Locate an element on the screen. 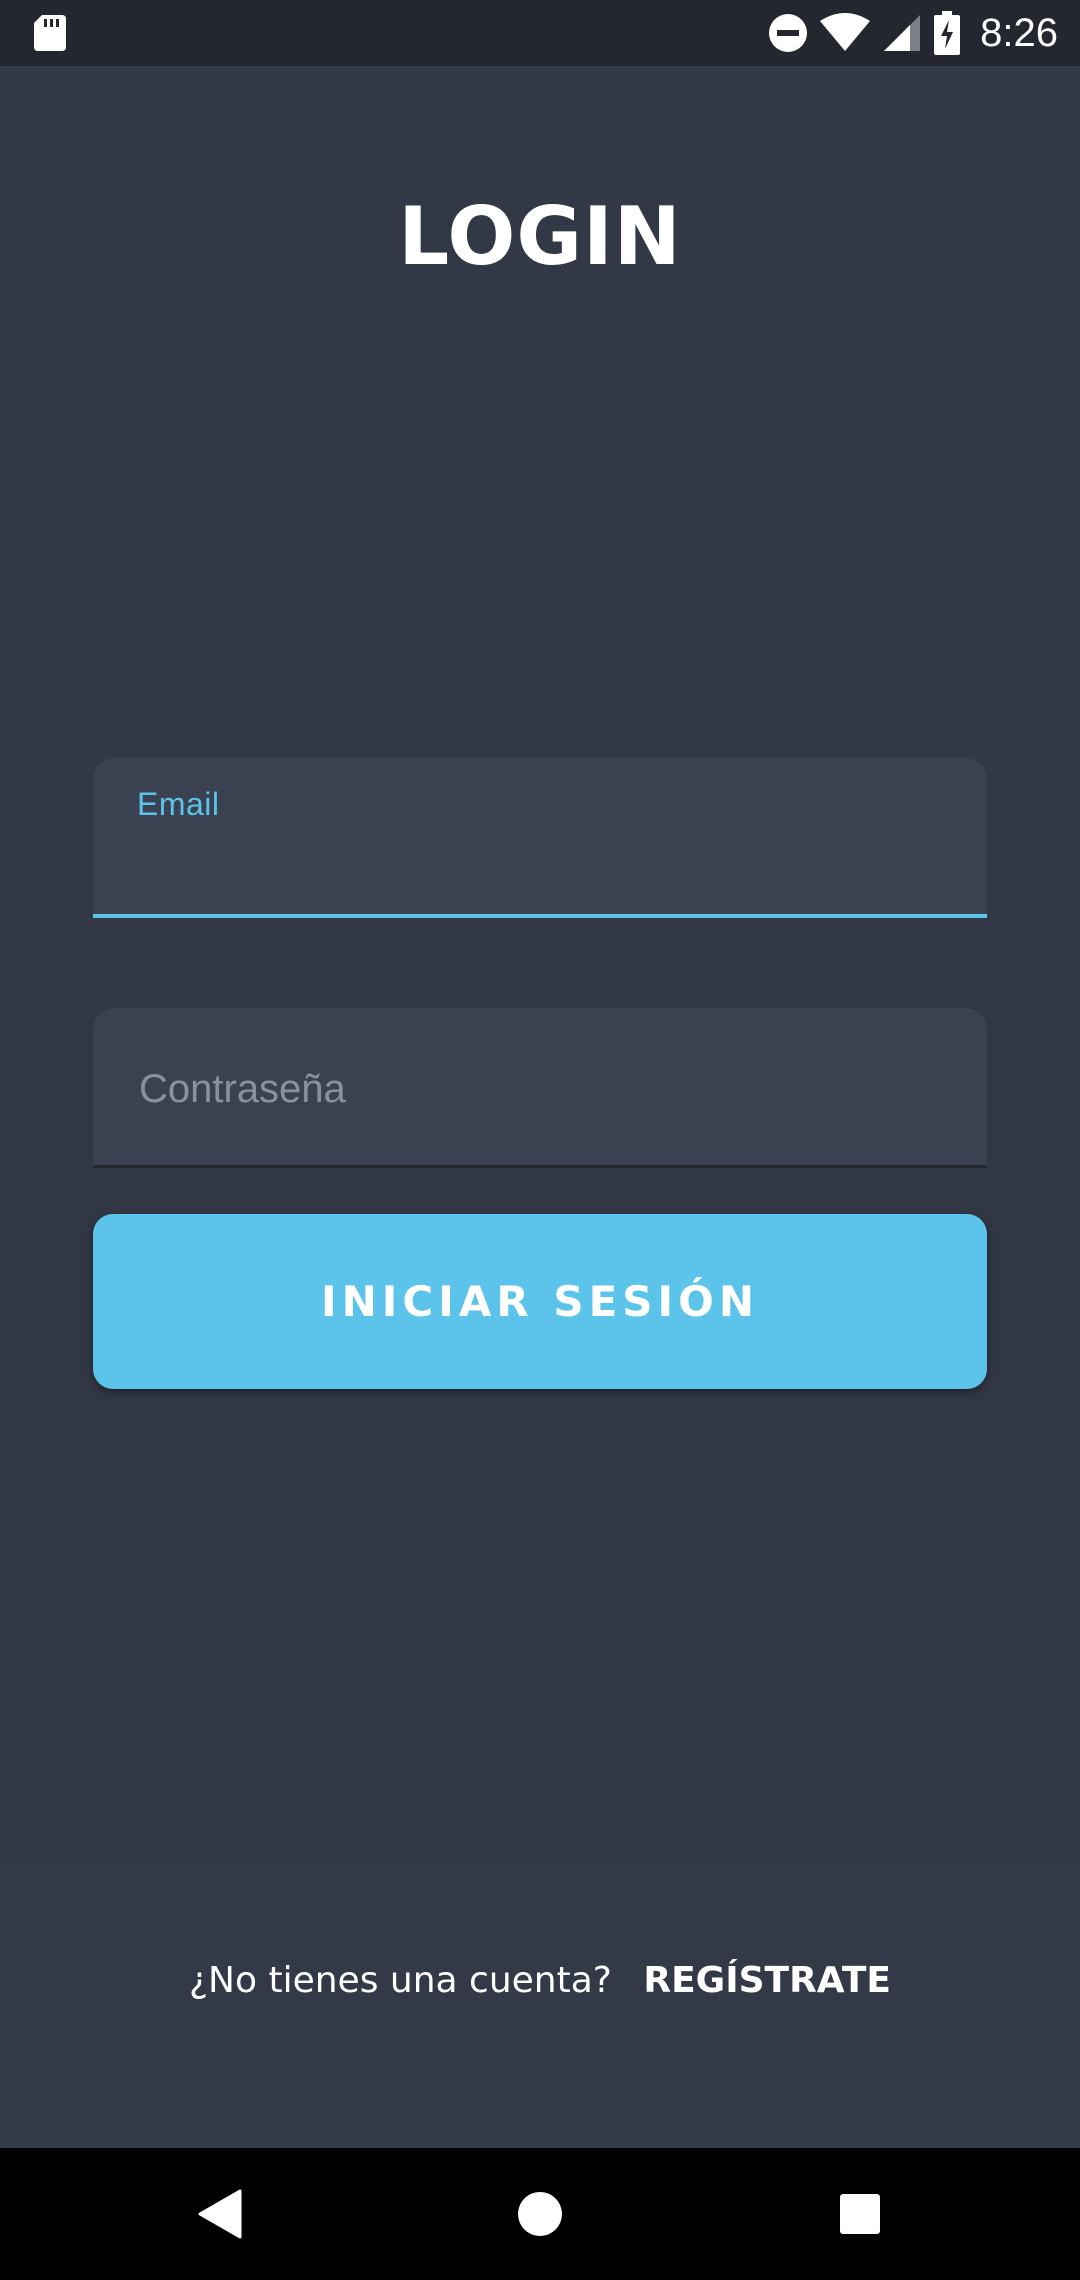 This screenshot has width=1080, height=2280. back-icon is located at coordinates (220, 2214).